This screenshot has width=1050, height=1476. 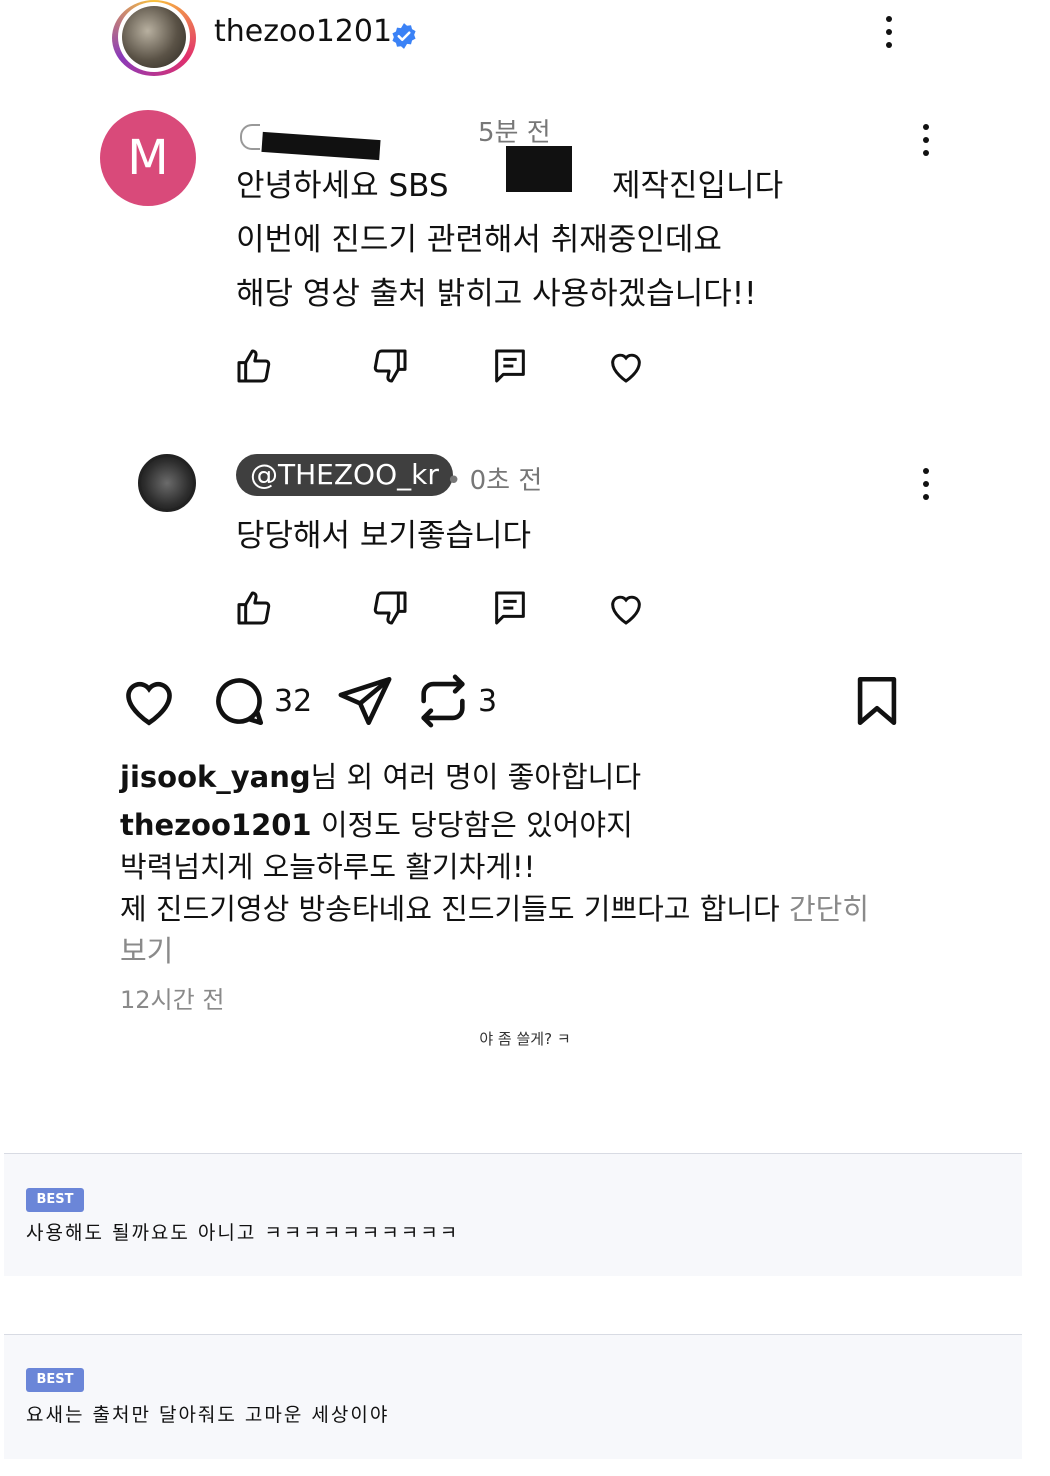 What do you see at coordinates (443, 701) in the screenshot?
I see `repost-icon` at bounding box center [443, 701].